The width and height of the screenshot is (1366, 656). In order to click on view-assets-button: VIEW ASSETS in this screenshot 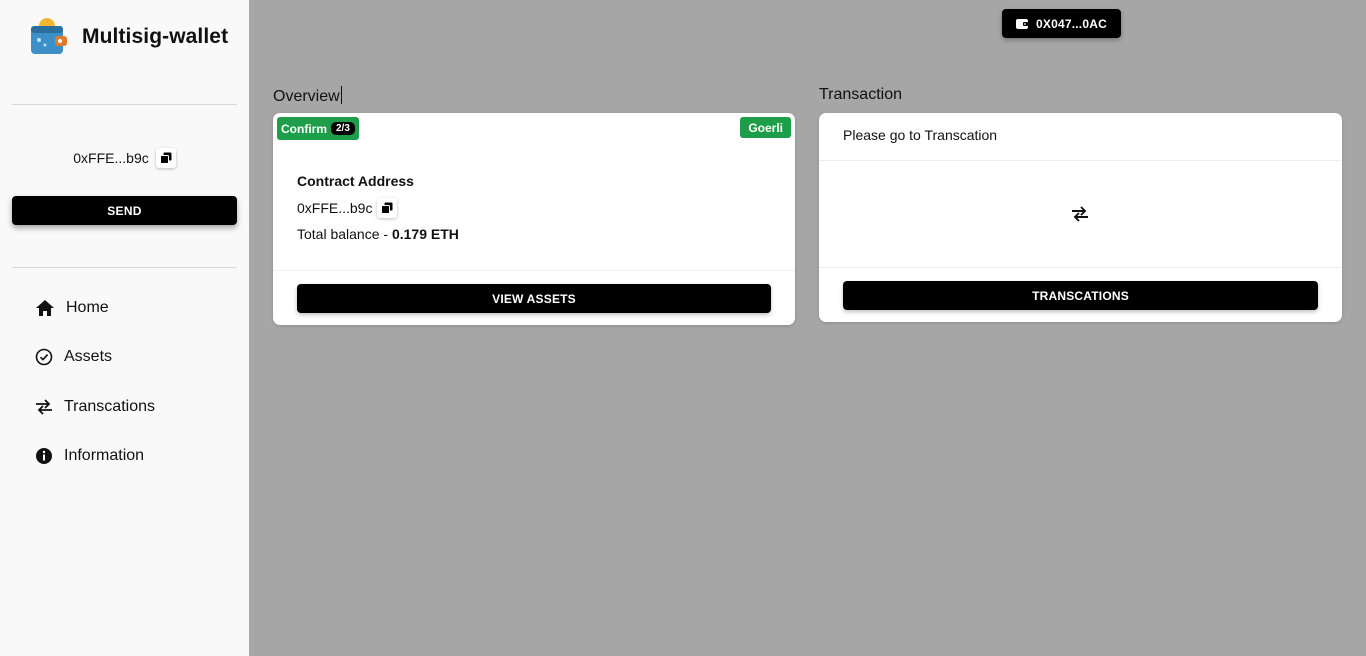, I will do `click(534, 298)`.